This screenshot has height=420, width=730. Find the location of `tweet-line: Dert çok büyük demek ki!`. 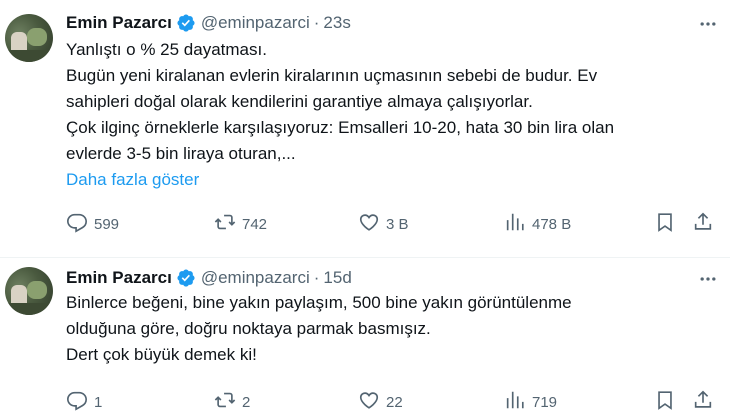

tweet-line: Dert çok büyük demek ki! is located at coordinates (161, 354).